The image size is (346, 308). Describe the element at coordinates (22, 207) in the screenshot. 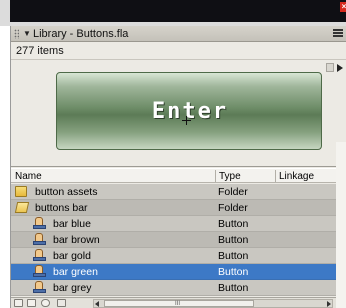

I see `folder-open-icon` at that location.